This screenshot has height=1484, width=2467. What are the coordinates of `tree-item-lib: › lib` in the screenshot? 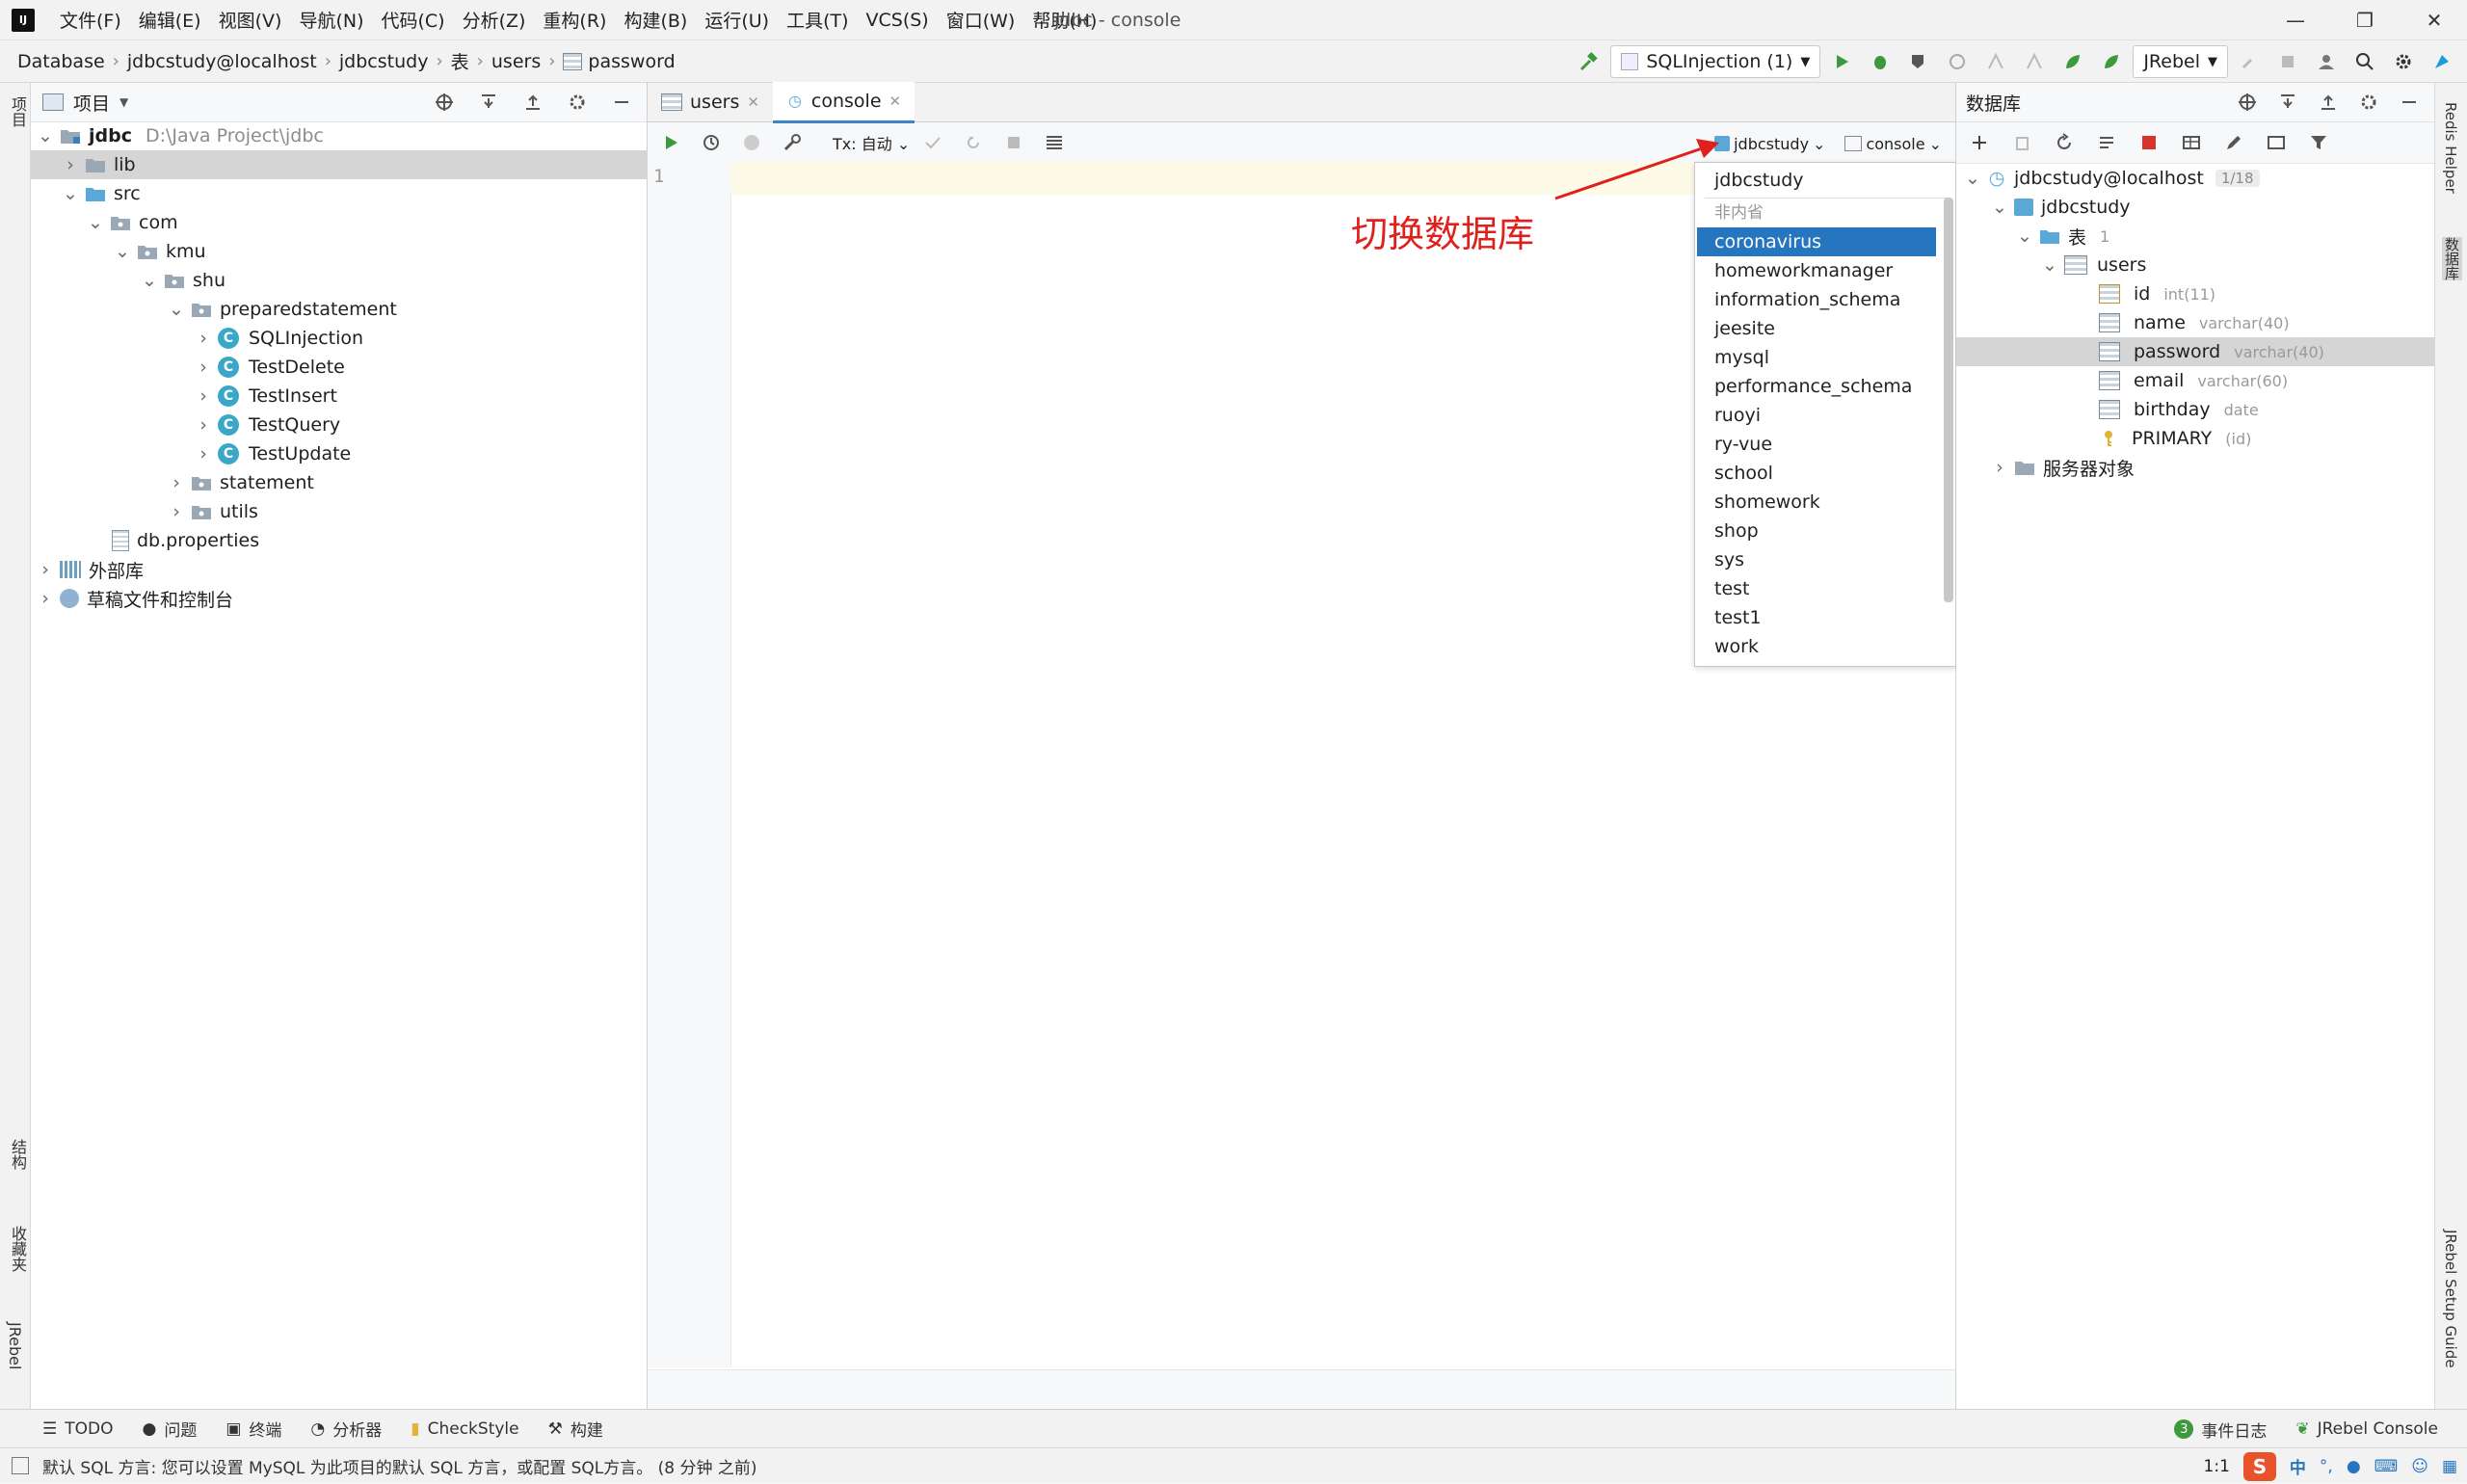 It's located at (353, 164).